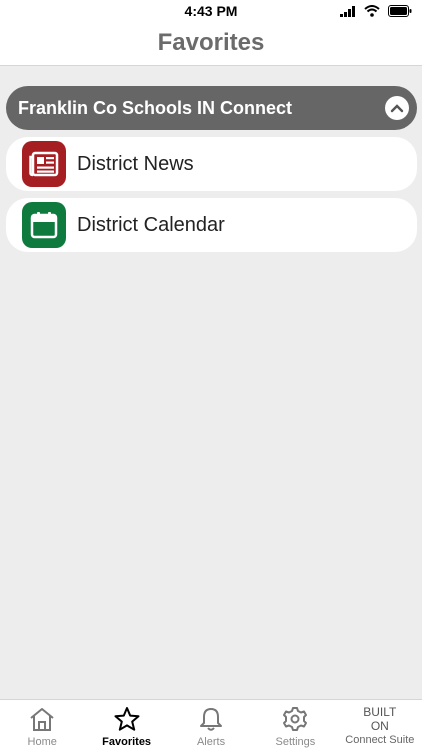 The image size is (422, 750). Describe the element at coordinates (380, 712) in the screenshot. I see `built-on-line1: BUILT` at that location.